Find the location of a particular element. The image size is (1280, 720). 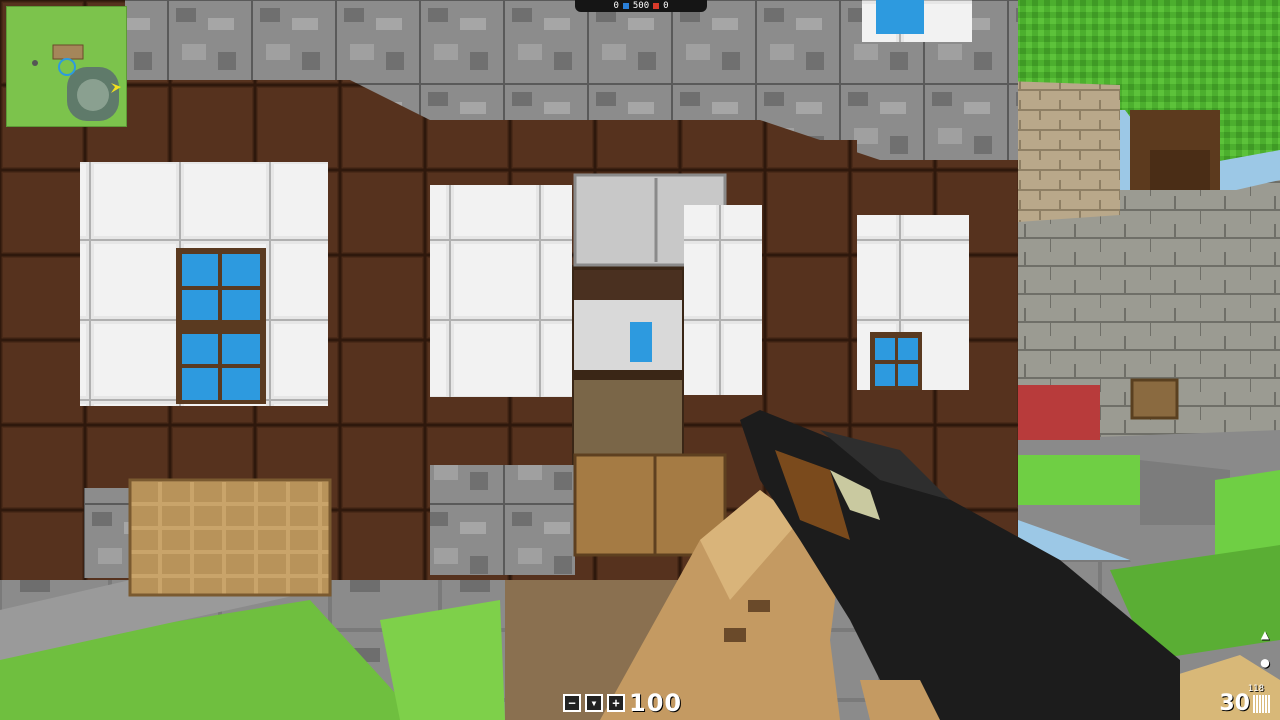

team-blue-score: 0 is located at coordinates (616, 6).